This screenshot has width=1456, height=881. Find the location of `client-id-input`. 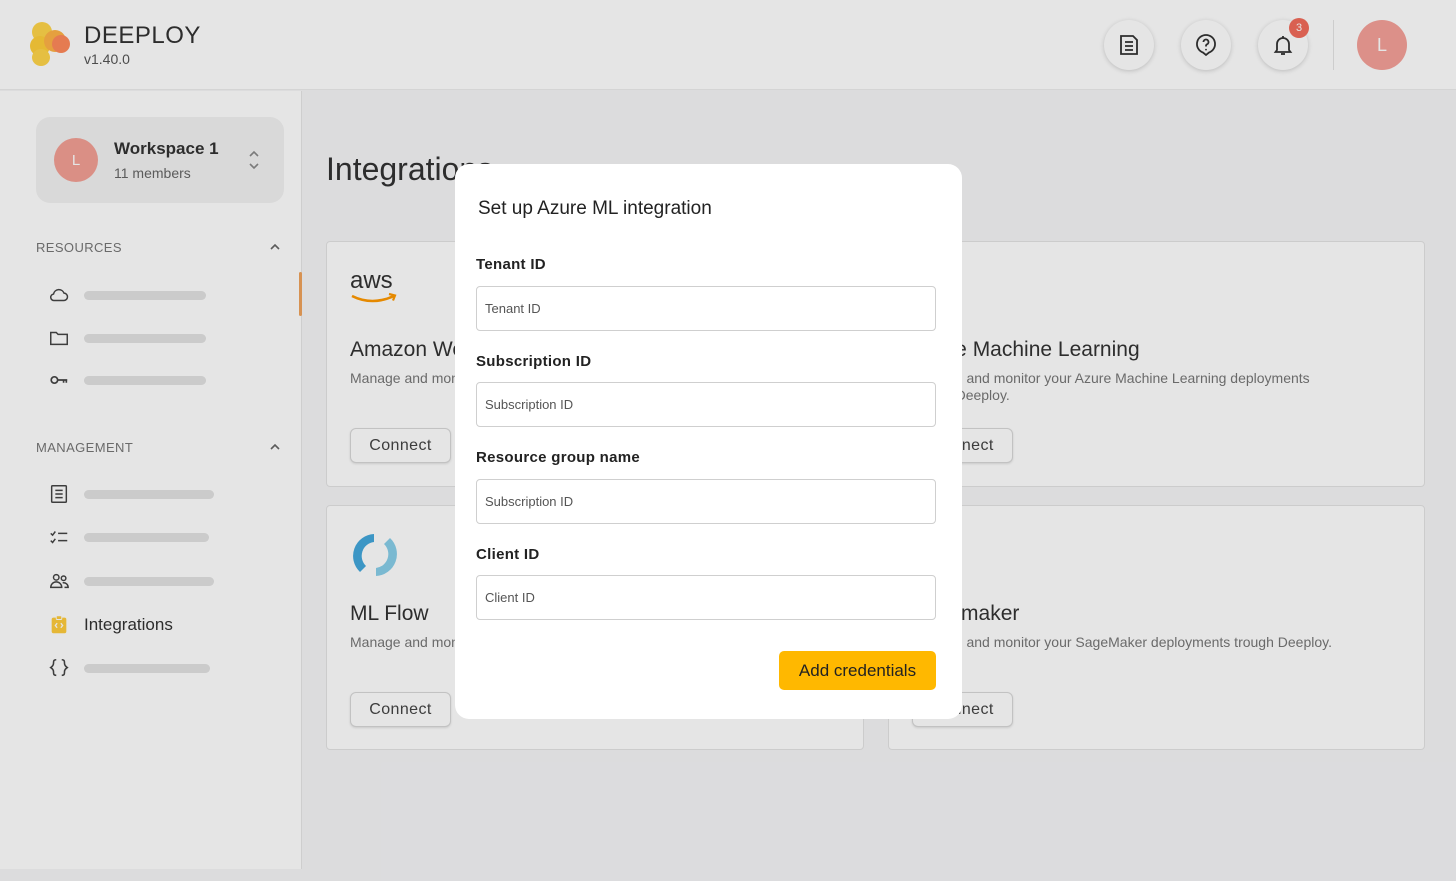

client-id-input is located at coordinates (706, 597).